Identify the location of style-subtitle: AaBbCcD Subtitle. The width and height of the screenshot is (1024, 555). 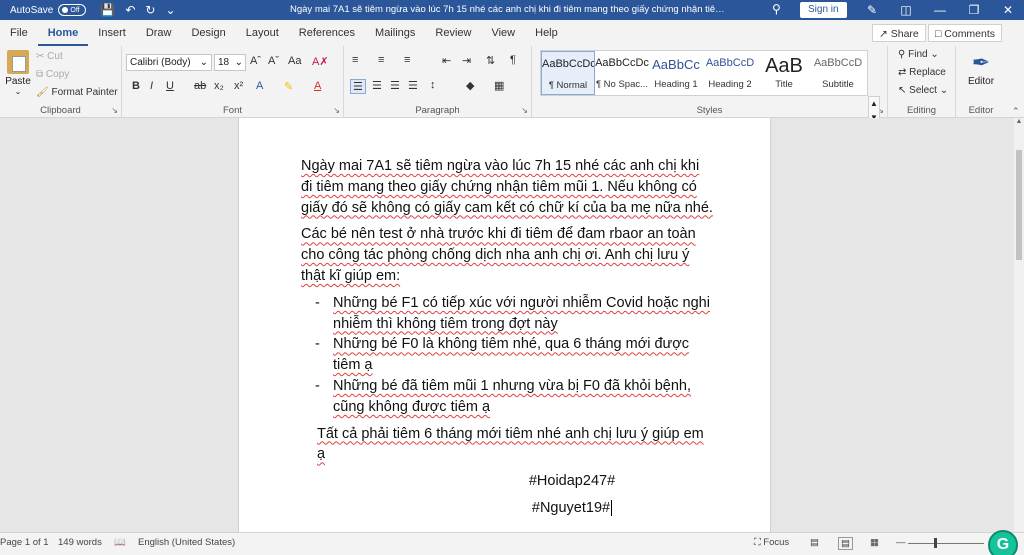
(838, 73).